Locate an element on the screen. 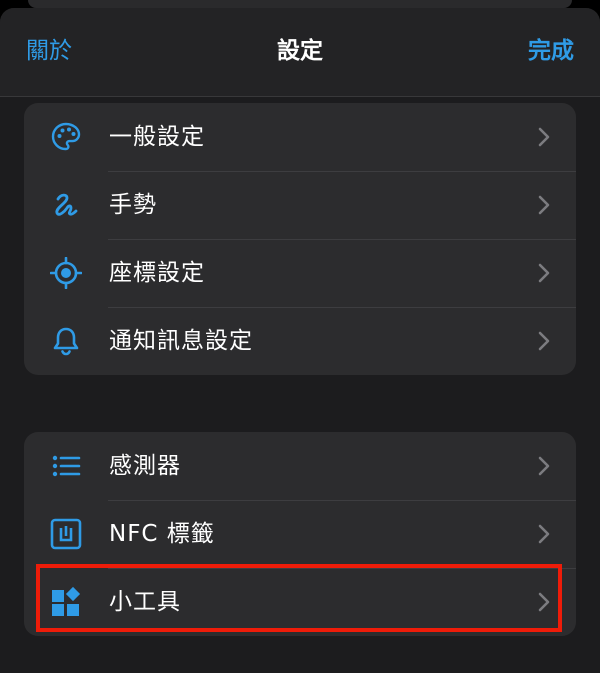  row-label: 感測器 is located at coordinates (145, 466).